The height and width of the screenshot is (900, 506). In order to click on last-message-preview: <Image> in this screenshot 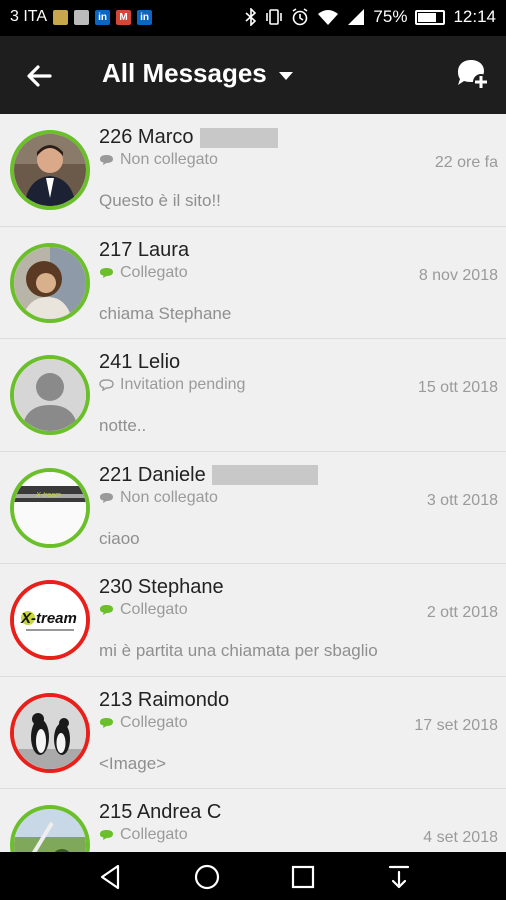, I will do `click(133, 763)`.